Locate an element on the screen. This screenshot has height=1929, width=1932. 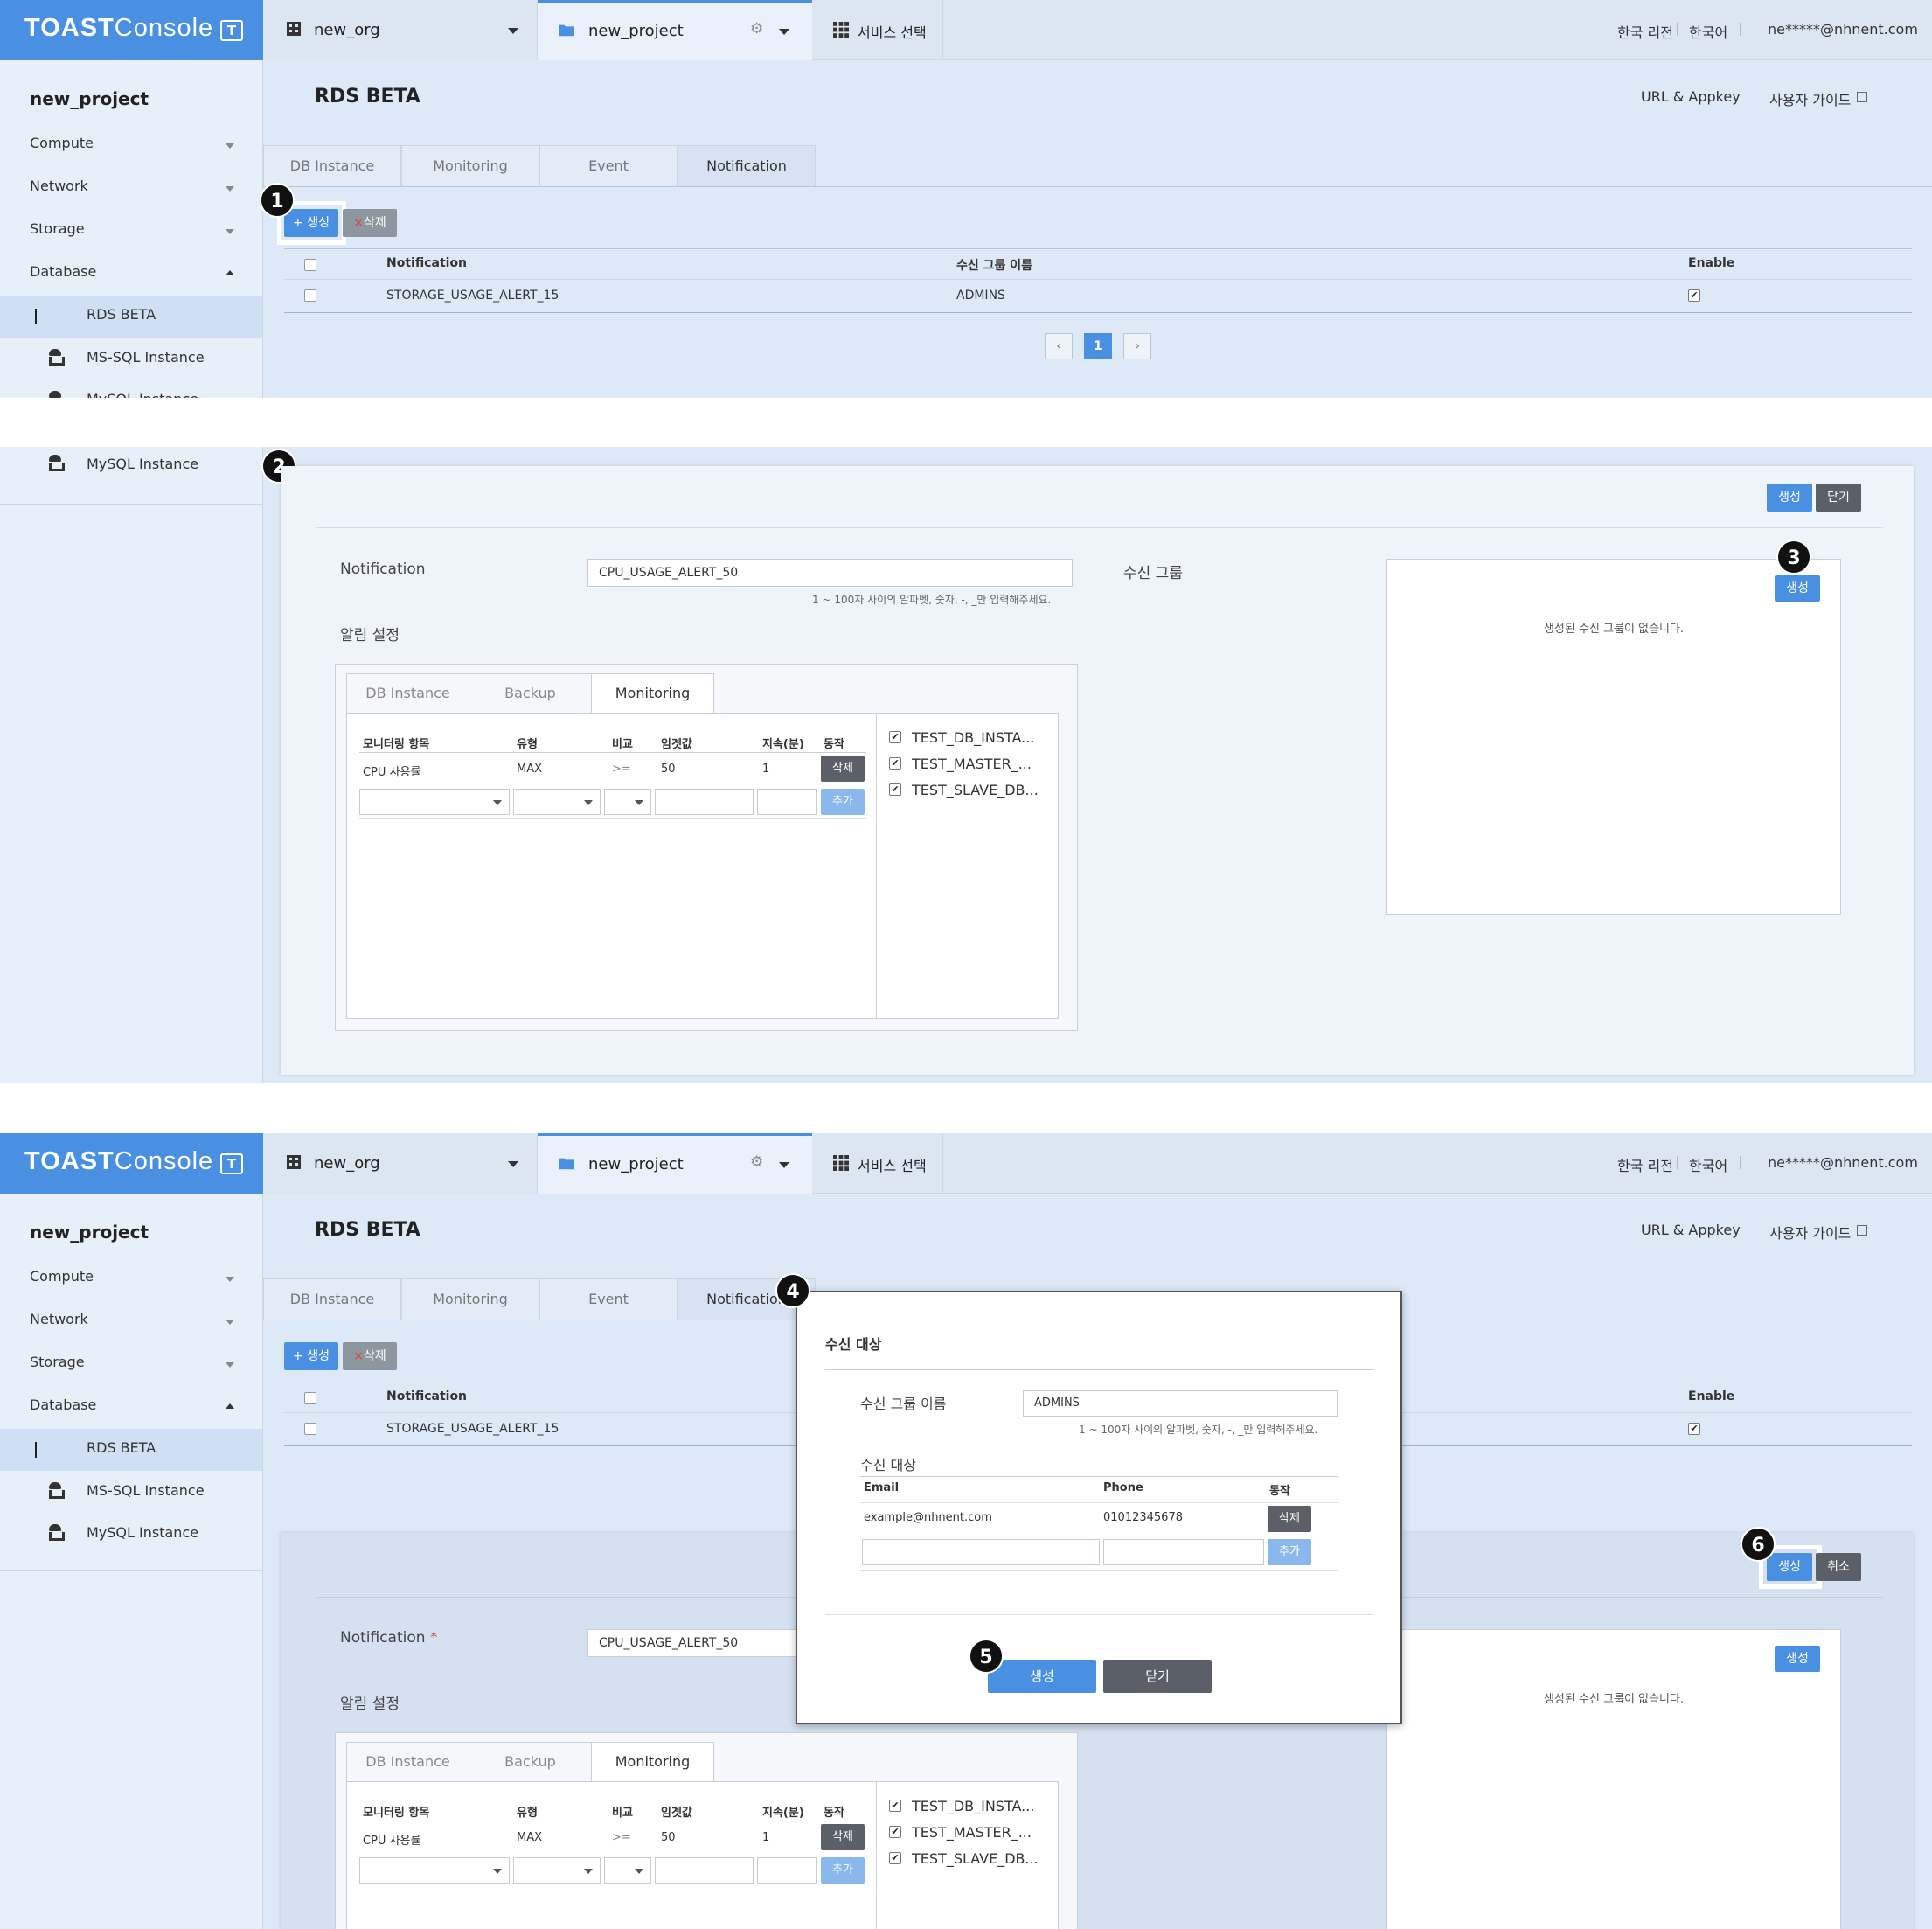
empty-message: 생성된 수신 그룹이 없습니다. is located at coordinates (1614, 629).